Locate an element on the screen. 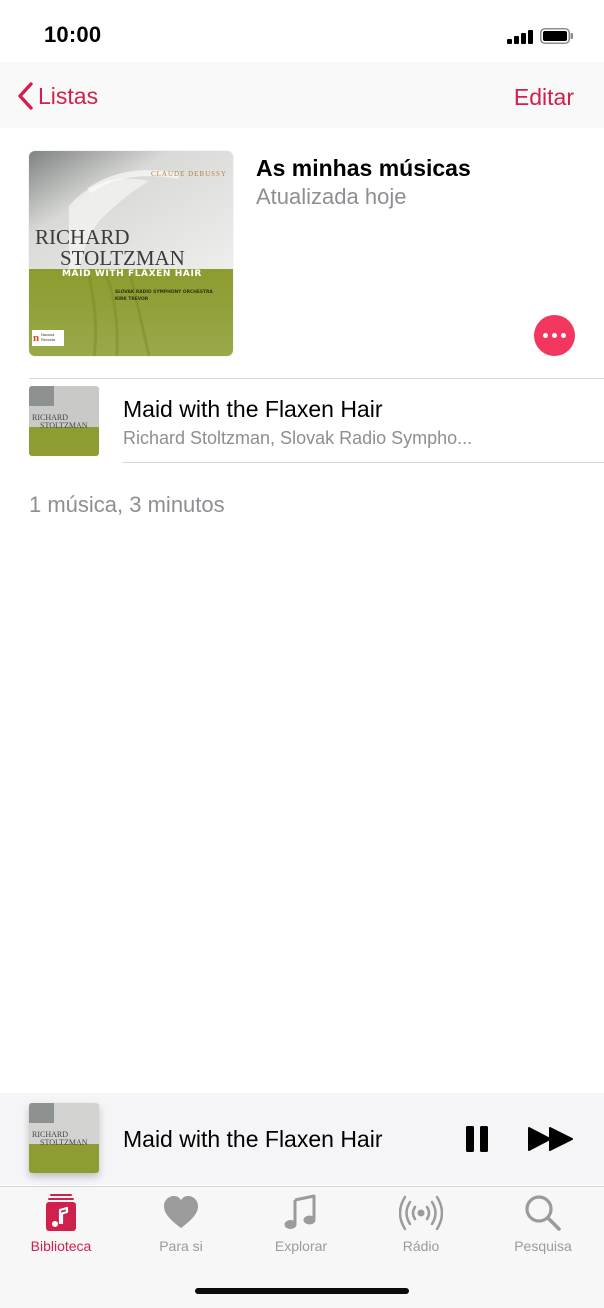 The height and width of the screenshot is (1308, 604). mini-player-artwork: RICHARD STOLTZMAN is located at coordinates (64, 1138).